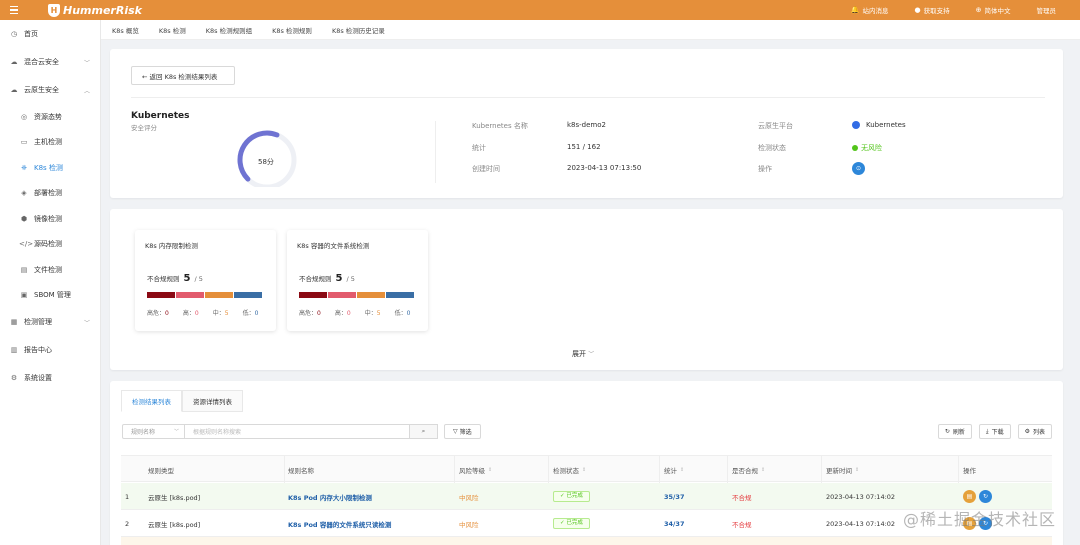 Image resolution: width=1080 pixels, height=545 pixels. What do you see at coordinates (14, 34) in the screenshot?
I see `home-icon: ◷` at bounding box center [14, 34].